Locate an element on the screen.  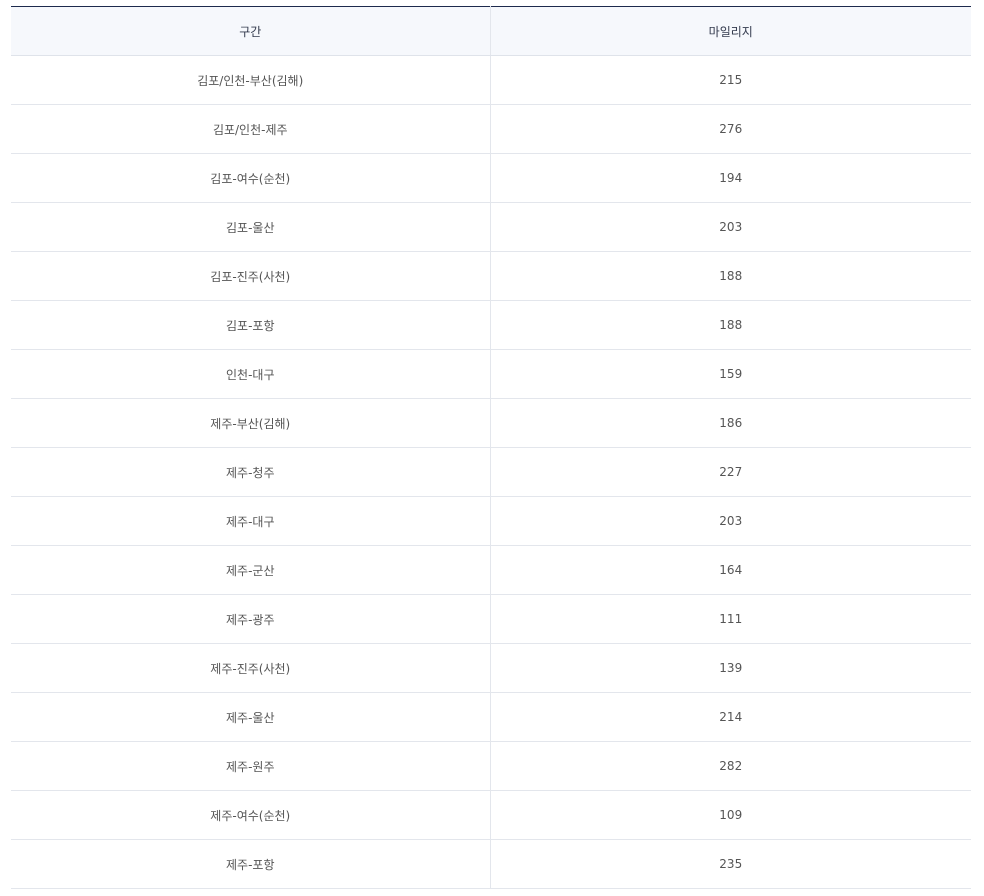
table-row: 제주-원주 282 is located at coordinates (491, 766).